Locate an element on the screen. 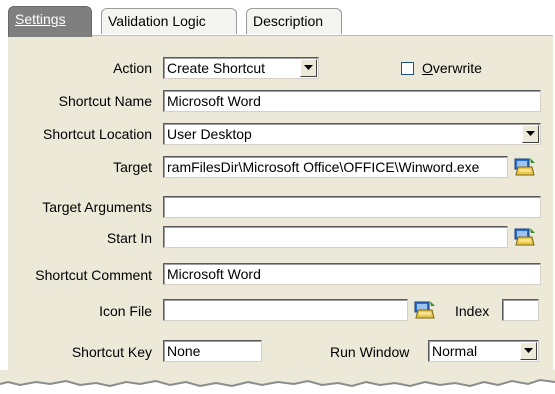  tab-settings-label: Settings is located at coordinates (40, 19).